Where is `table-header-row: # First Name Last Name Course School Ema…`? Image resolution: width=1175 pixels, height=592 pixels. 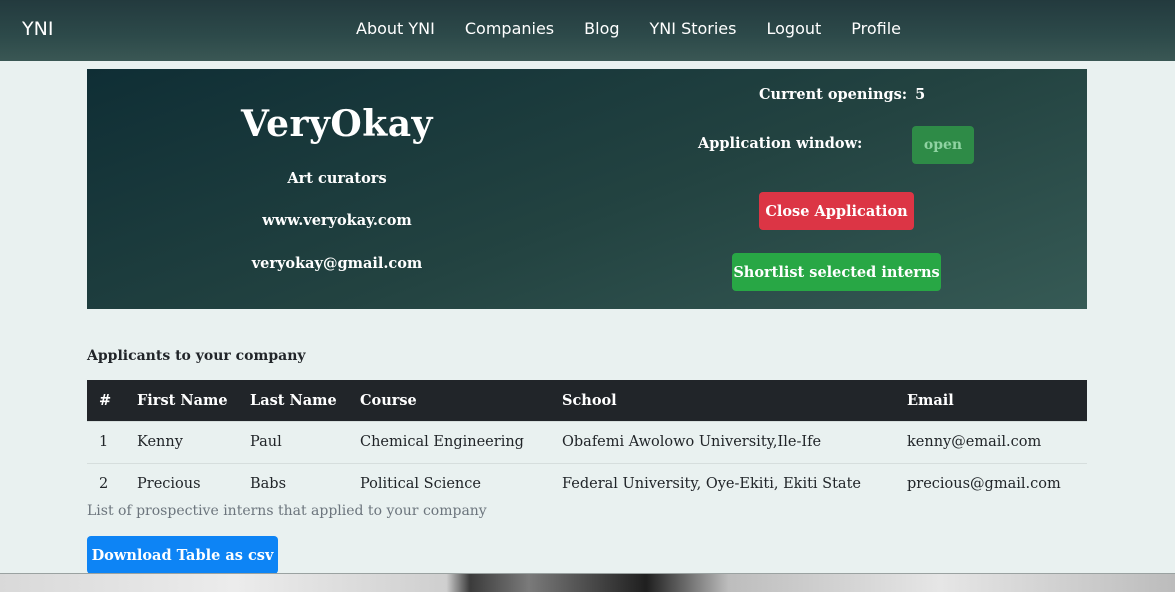
table-header-row: # First Name Last Name Course School Ema… is located at coordinates (587, 400).